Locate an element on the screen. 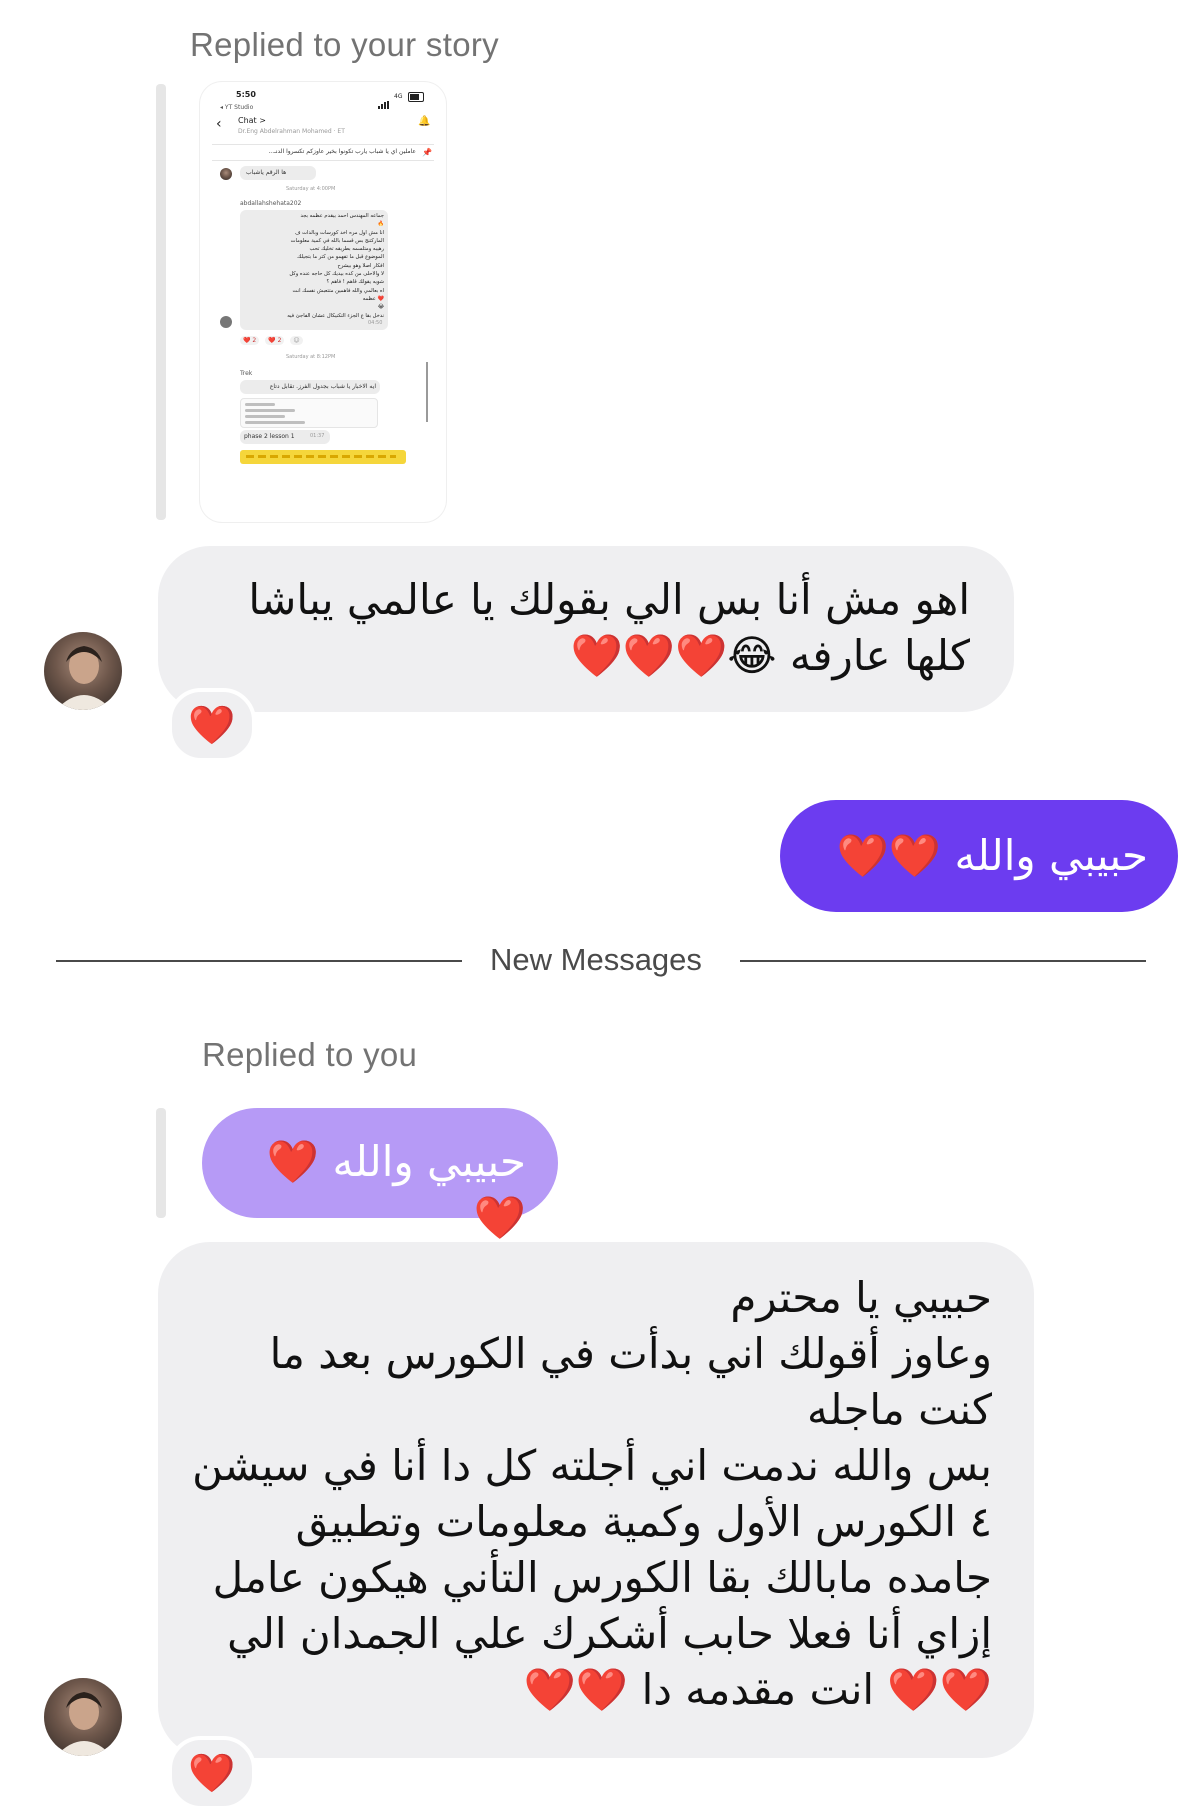 Image resolution: width=1200 pixels, height=1810 pixels. back-chevron-icon: ‹ is located at coordinates (219, 124).